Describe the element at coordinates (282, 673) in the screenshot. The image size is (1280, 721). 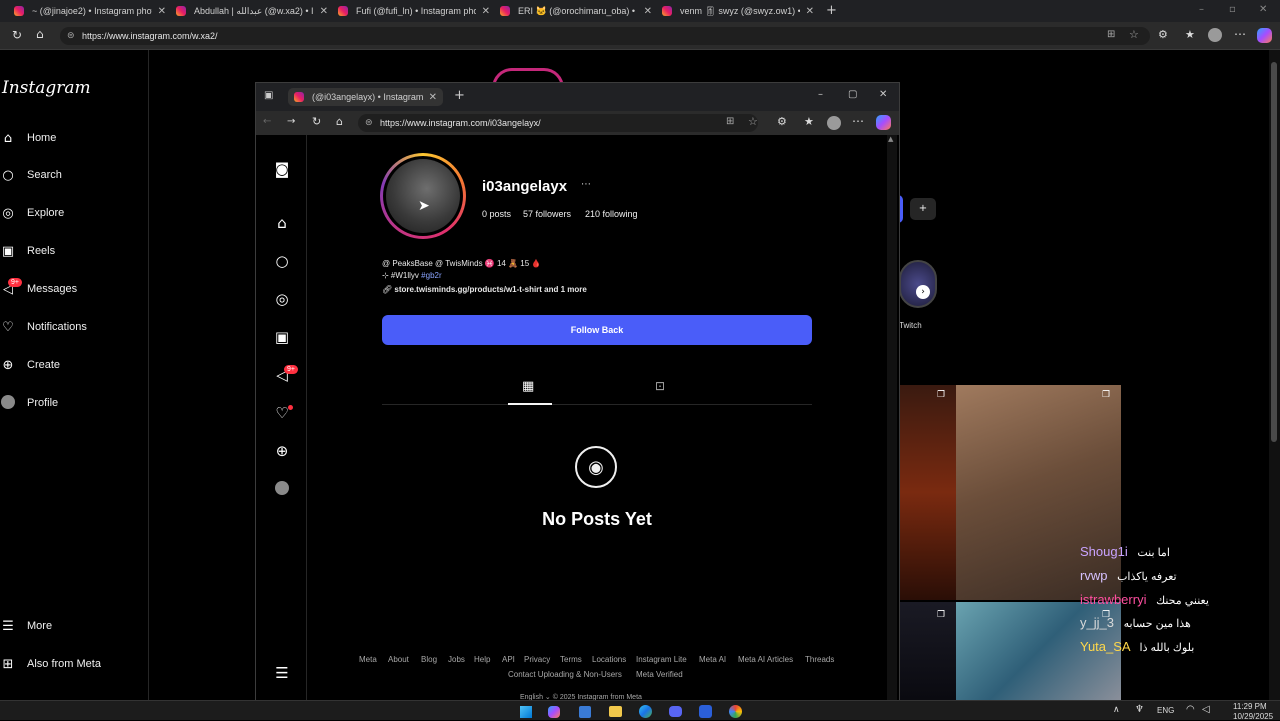
I see `menu-icon: ☰` at that location.